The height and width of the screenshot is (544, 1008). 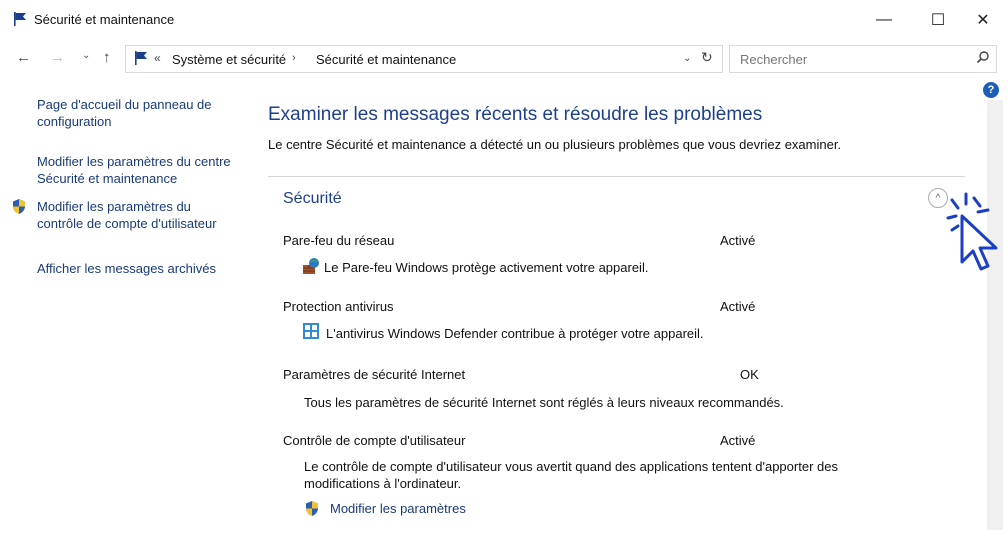 I want to click on firewall-status: Activé, so click(x=738, y=240).